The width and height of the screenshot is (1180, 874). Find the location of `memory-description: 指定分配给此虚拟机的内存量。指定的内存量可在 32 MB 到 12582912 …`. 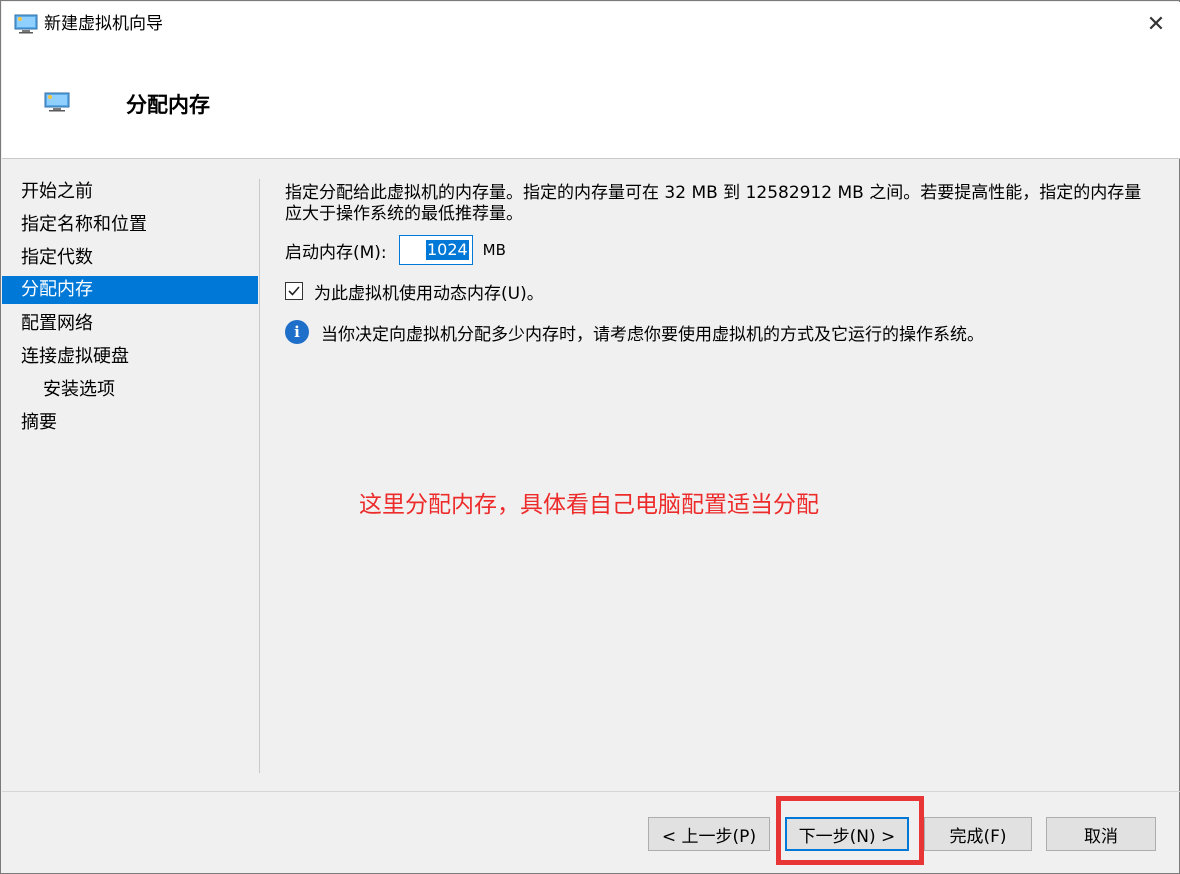

memory-description: 指定分配给此虚拟机的内存量。指定的内存量可在 32 MB 到 12582912 … is located at coordinates (713, 203).